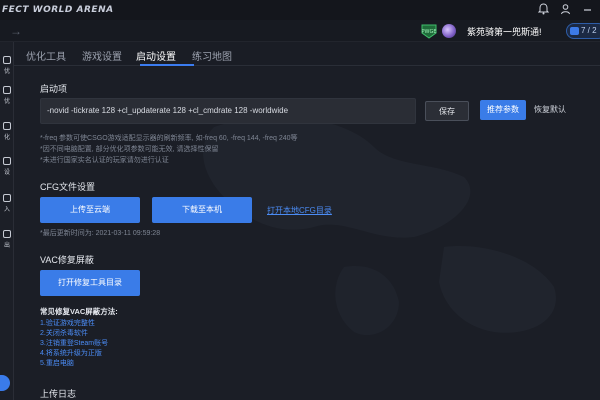 The height and width of the screenshot is (400, 600). What do you see at coordinates (589, 30) in the screenshot?
I see `message-count: 7 / 2` at bounding box center [589, 30].